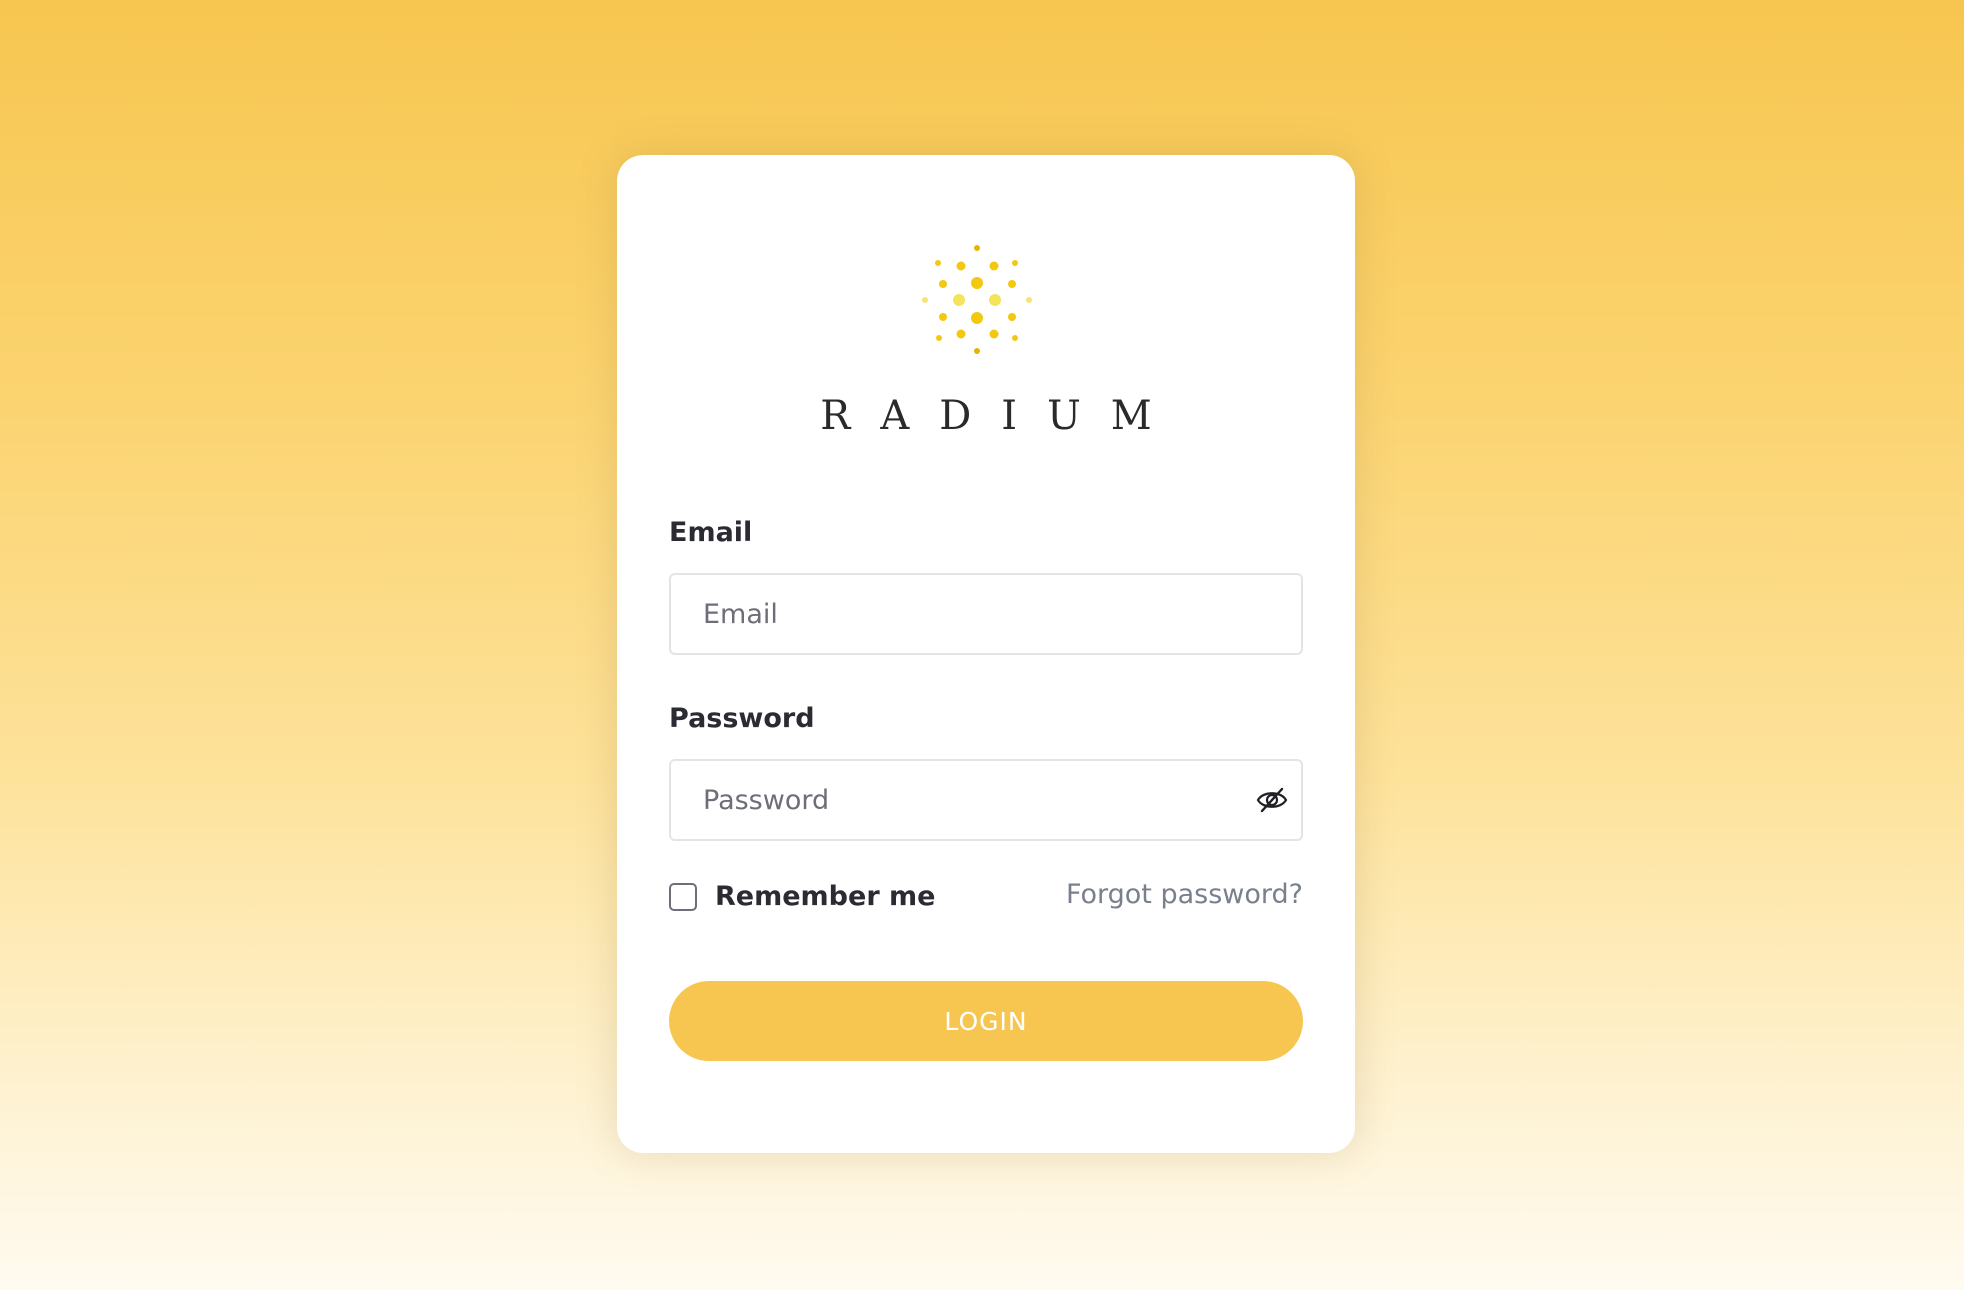  I want to click on remember-me-checkbox, so click(683, 896).